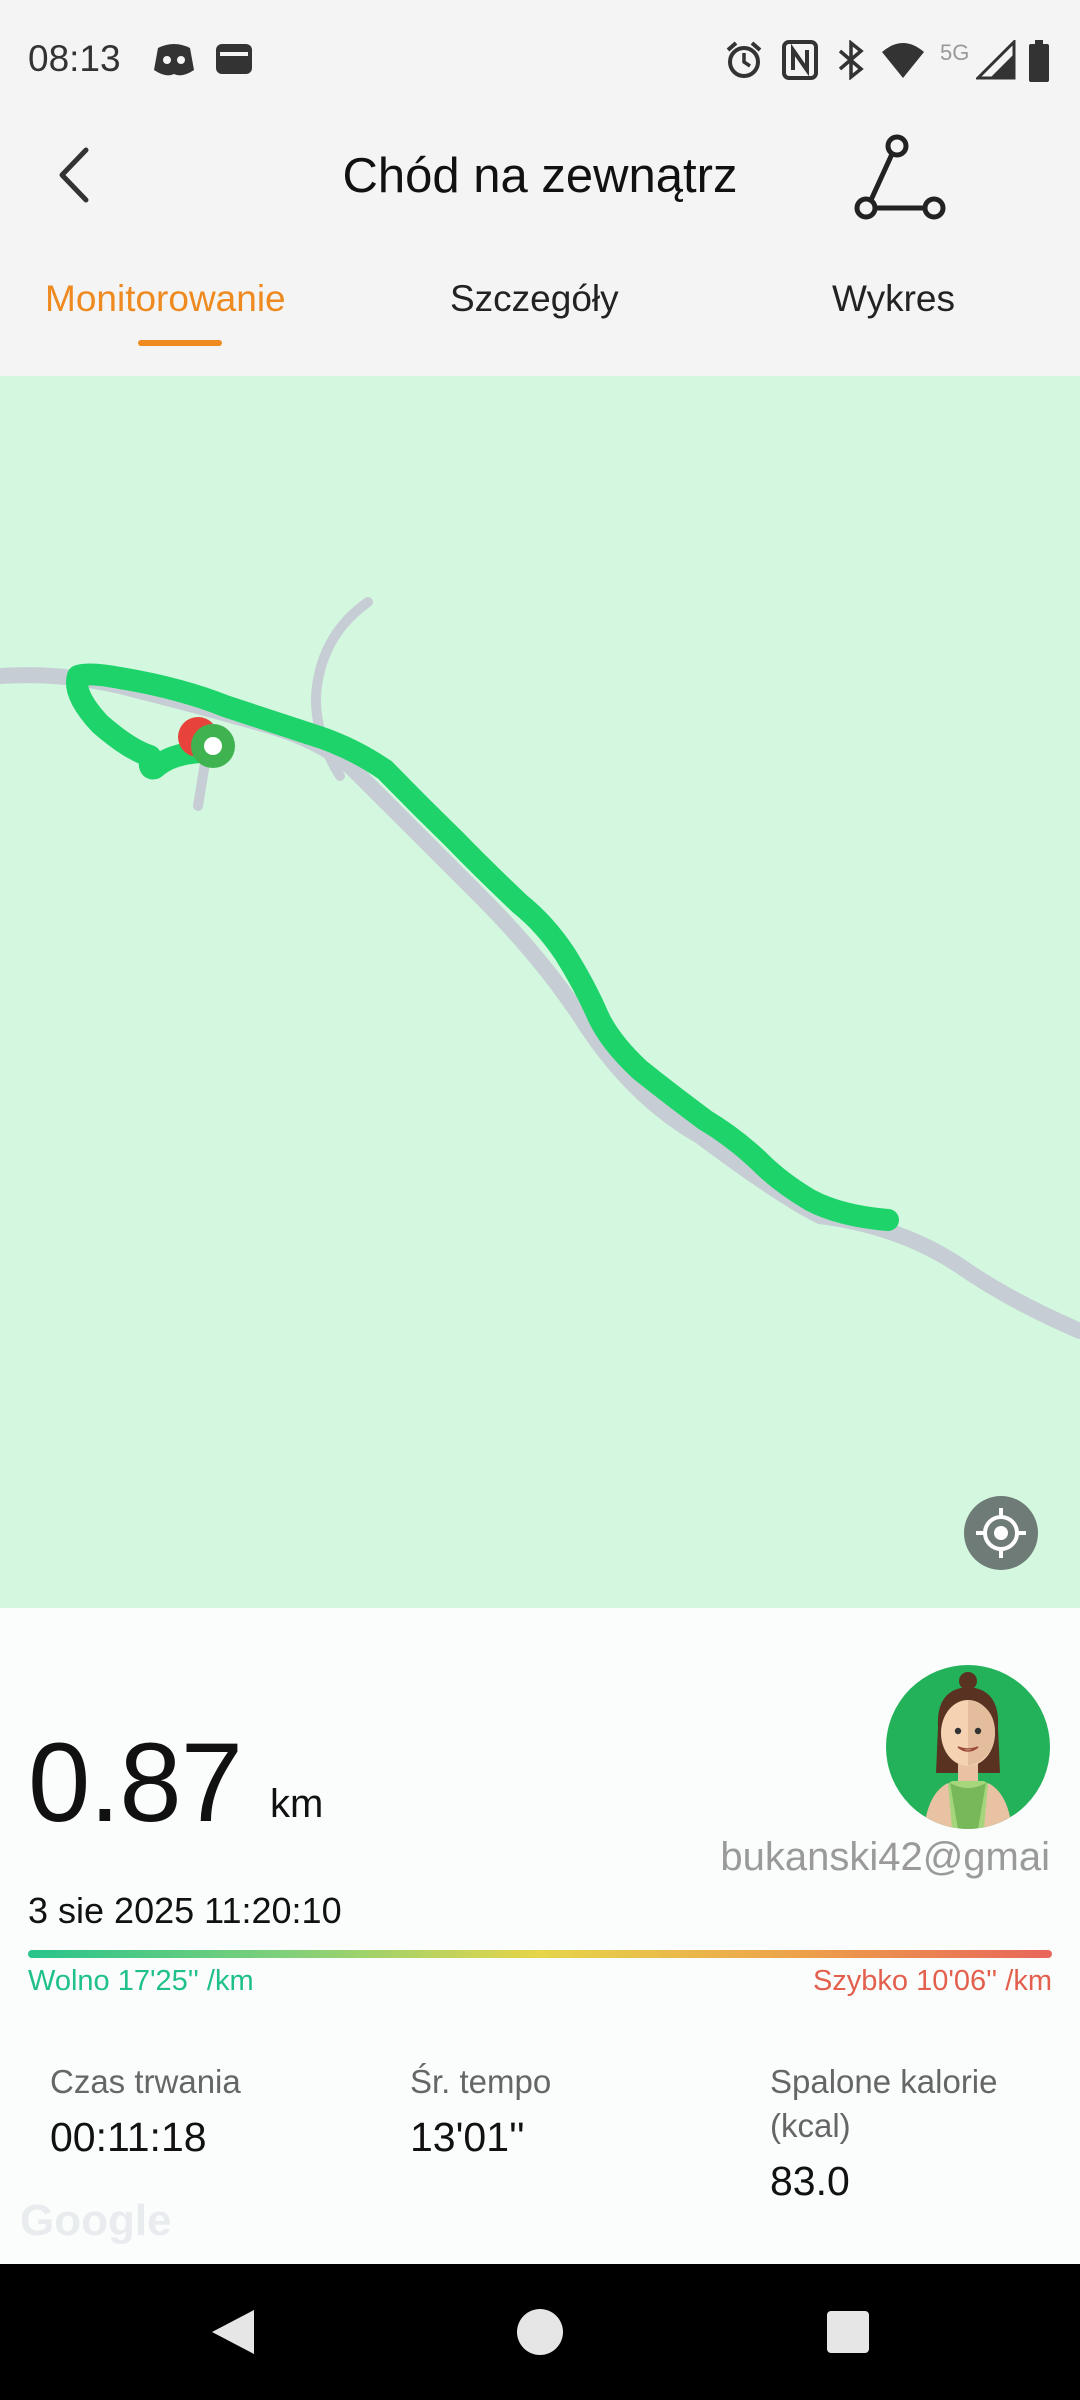 The height and width of the screenshot is (2400, 1080). Describe the element at coordinates (96, 2220) in the screenshot. I see `google-watermark: Google` at that location.